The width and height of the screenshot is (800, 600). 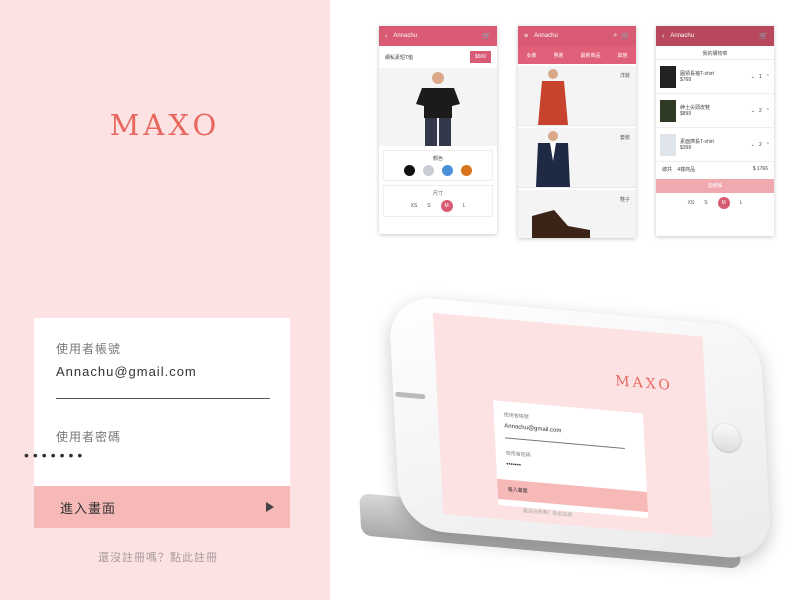 I want to click on dress-image, so click(x=553, y=97).